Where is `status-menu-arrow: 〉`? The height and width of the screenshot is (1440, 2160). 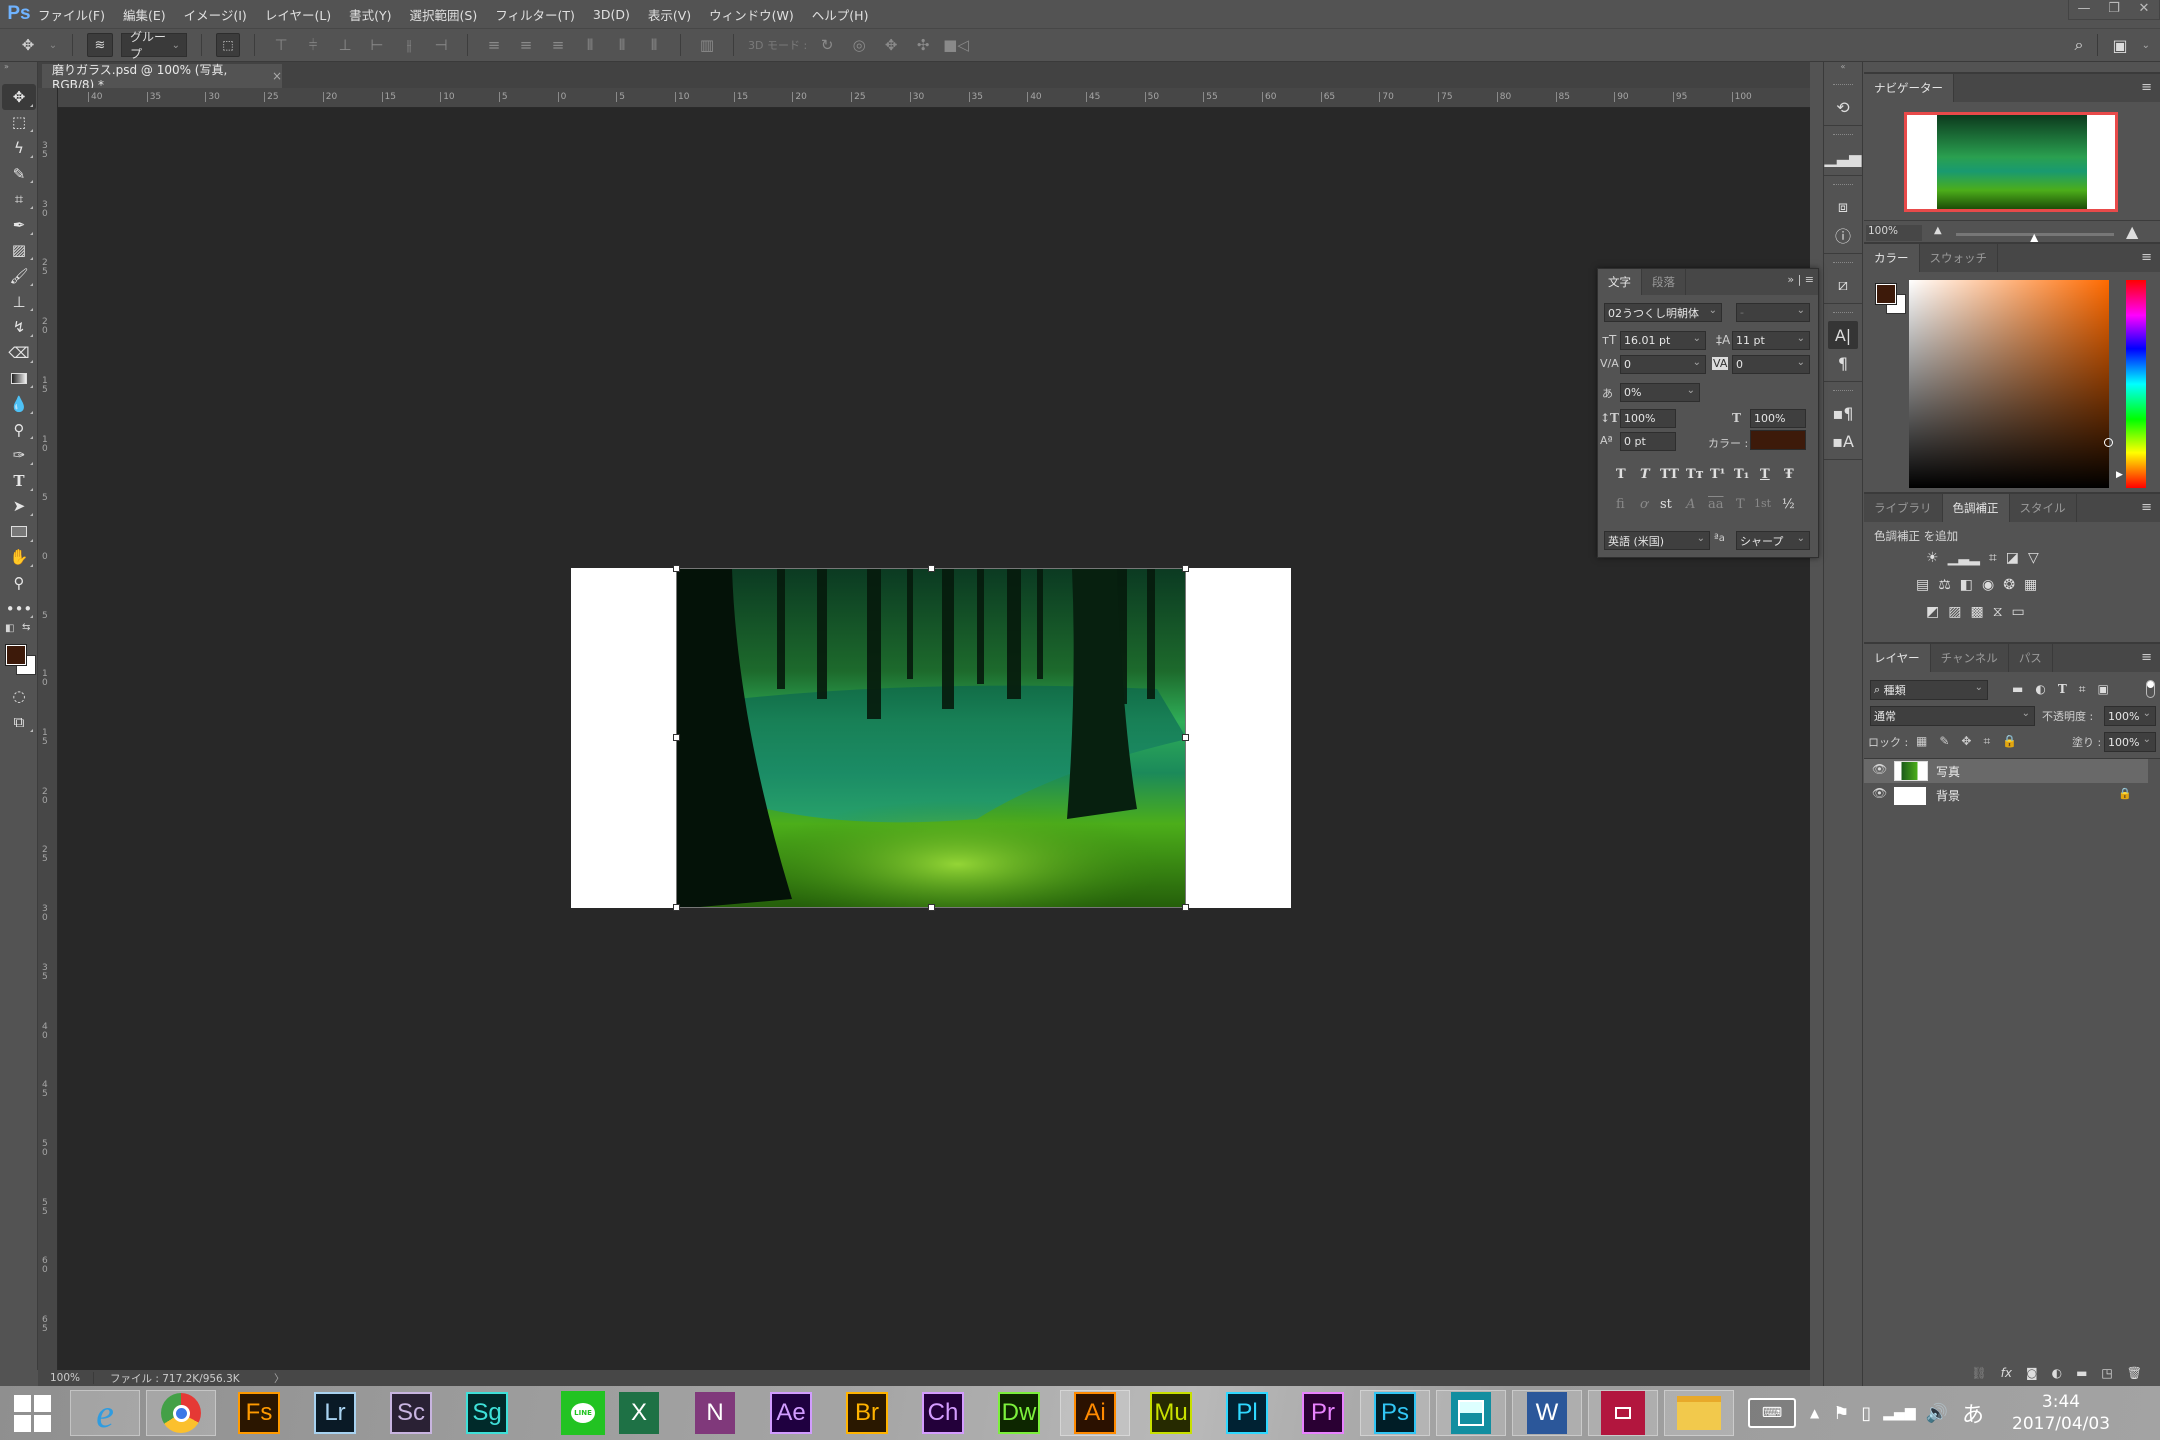
status-menu-arrow: 〉 is located at coordinates (274, 1378).